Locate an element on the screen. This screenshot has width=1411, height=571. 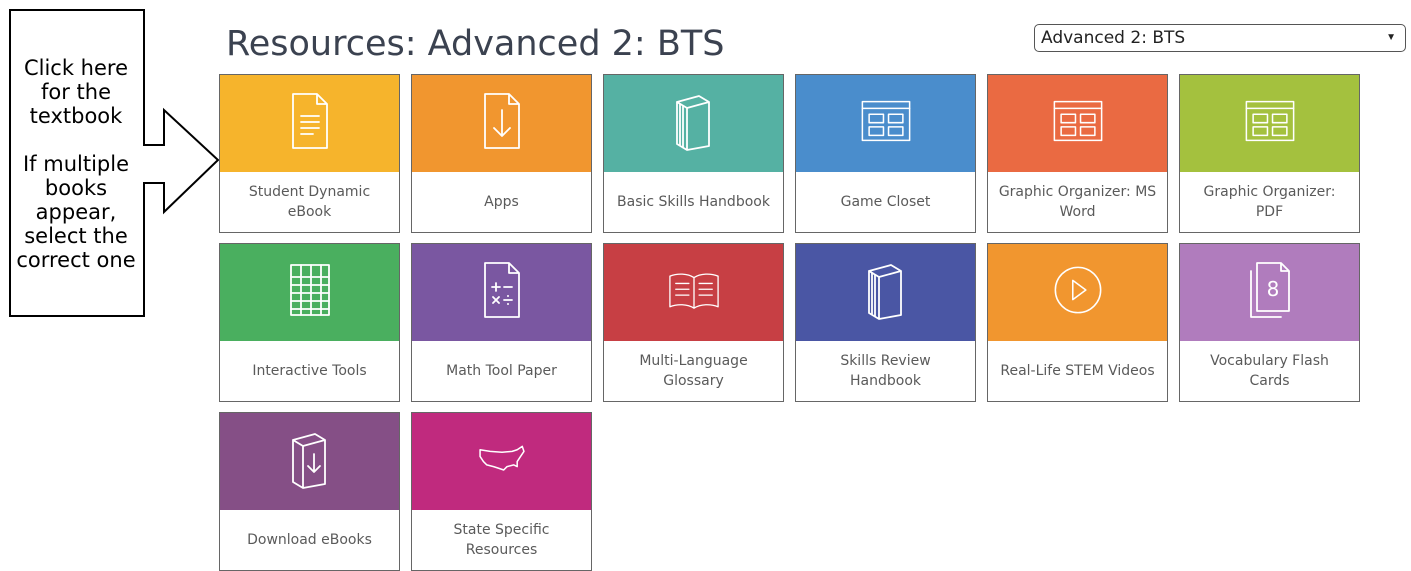
resource-tile: Math Tool Paper is located at coordinates (501, 322).